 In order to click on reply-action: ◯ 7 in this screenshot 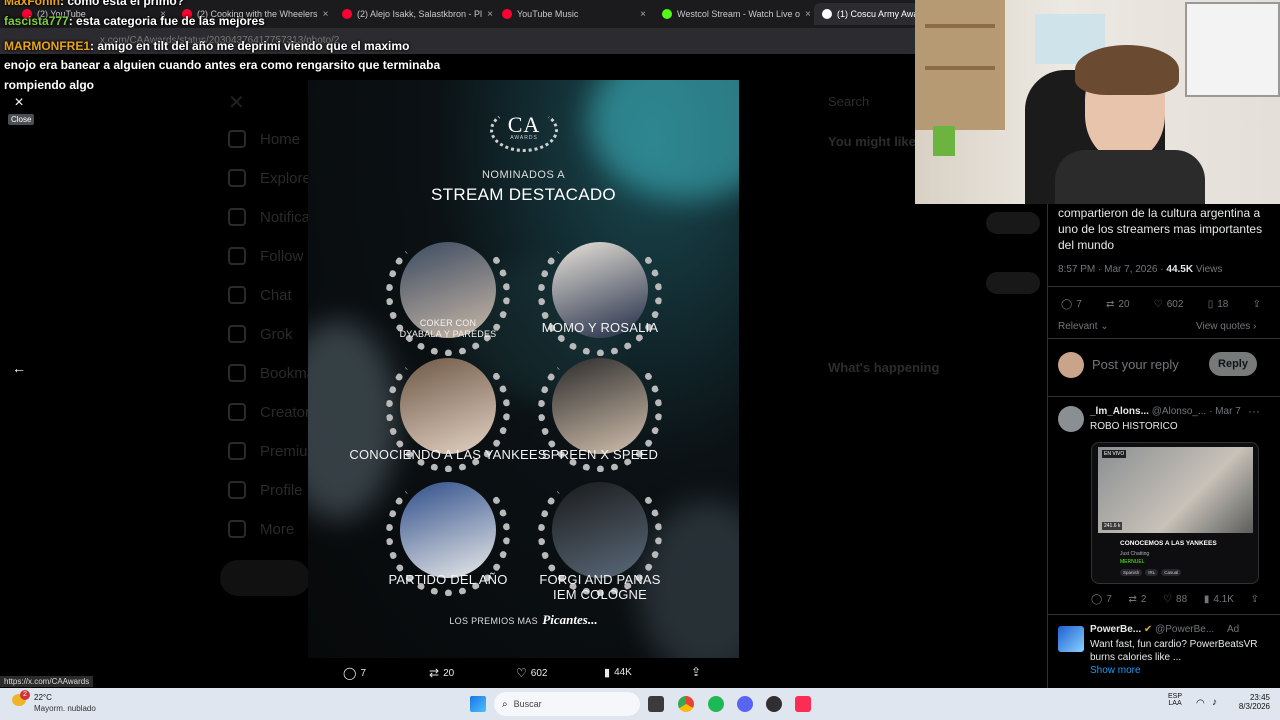, I will do `click(354, 673)`.